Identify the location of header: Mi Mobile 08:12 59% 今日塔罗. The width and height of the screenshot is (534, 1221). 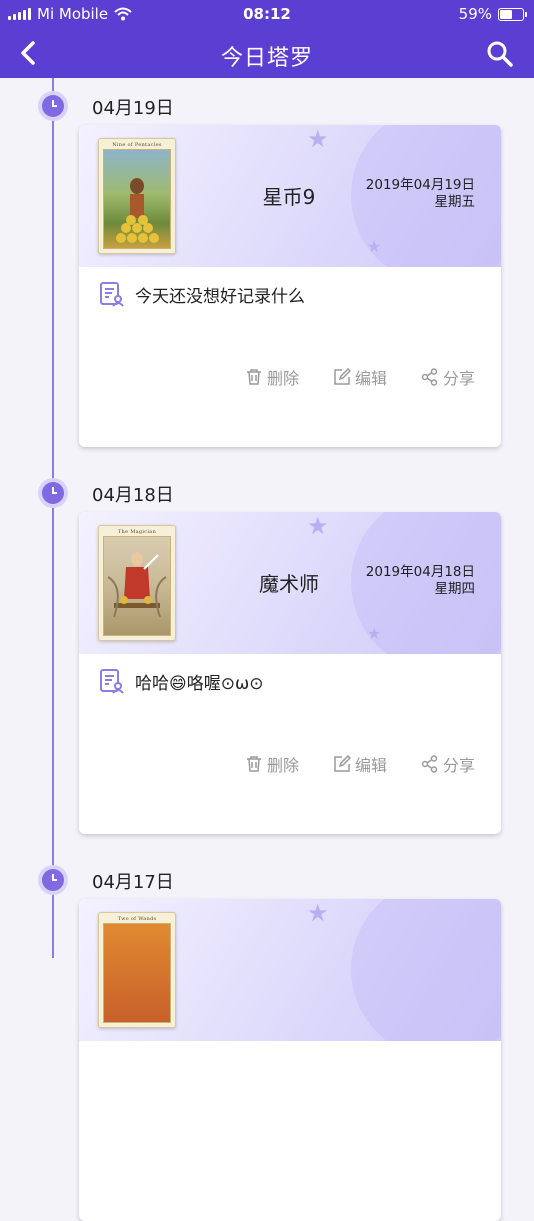
(267, 39).